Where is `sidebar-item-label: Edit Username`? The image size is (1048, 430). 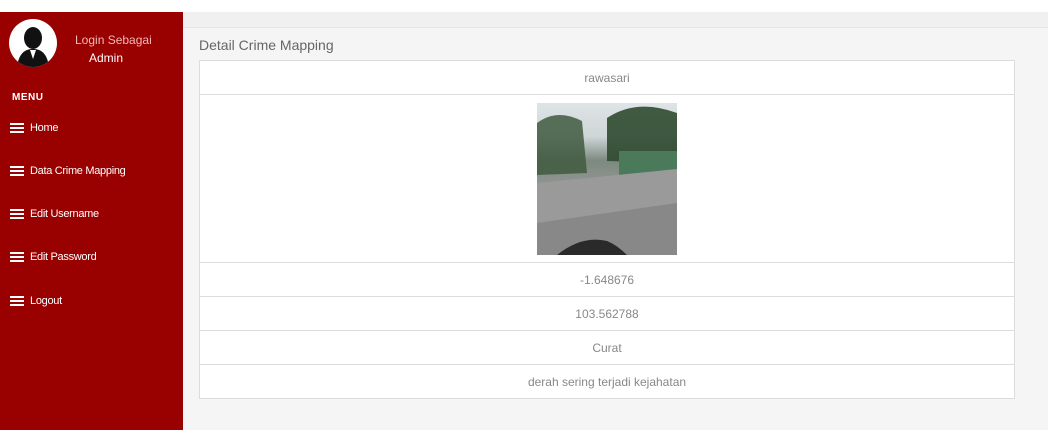 sidebar-item-label: Edit Username is located at coordinates (64, 214).